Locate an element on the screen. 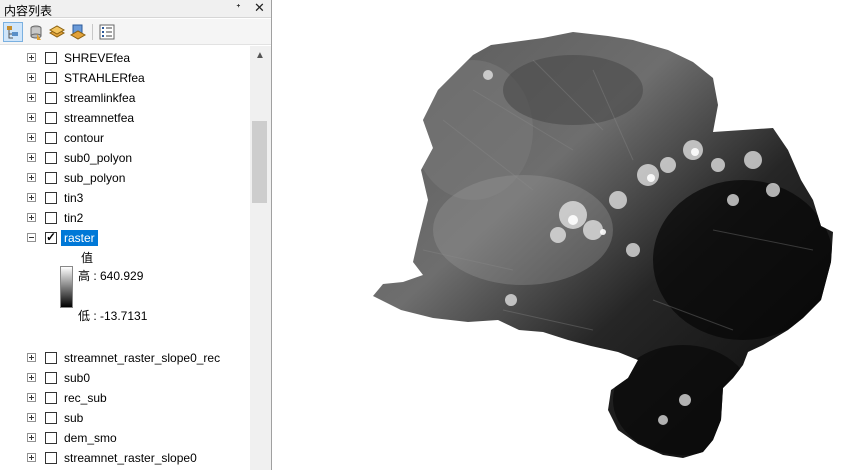 This screenshot has height=470, width=855. layer-label: sub0 is located at coordinates (77, 378).